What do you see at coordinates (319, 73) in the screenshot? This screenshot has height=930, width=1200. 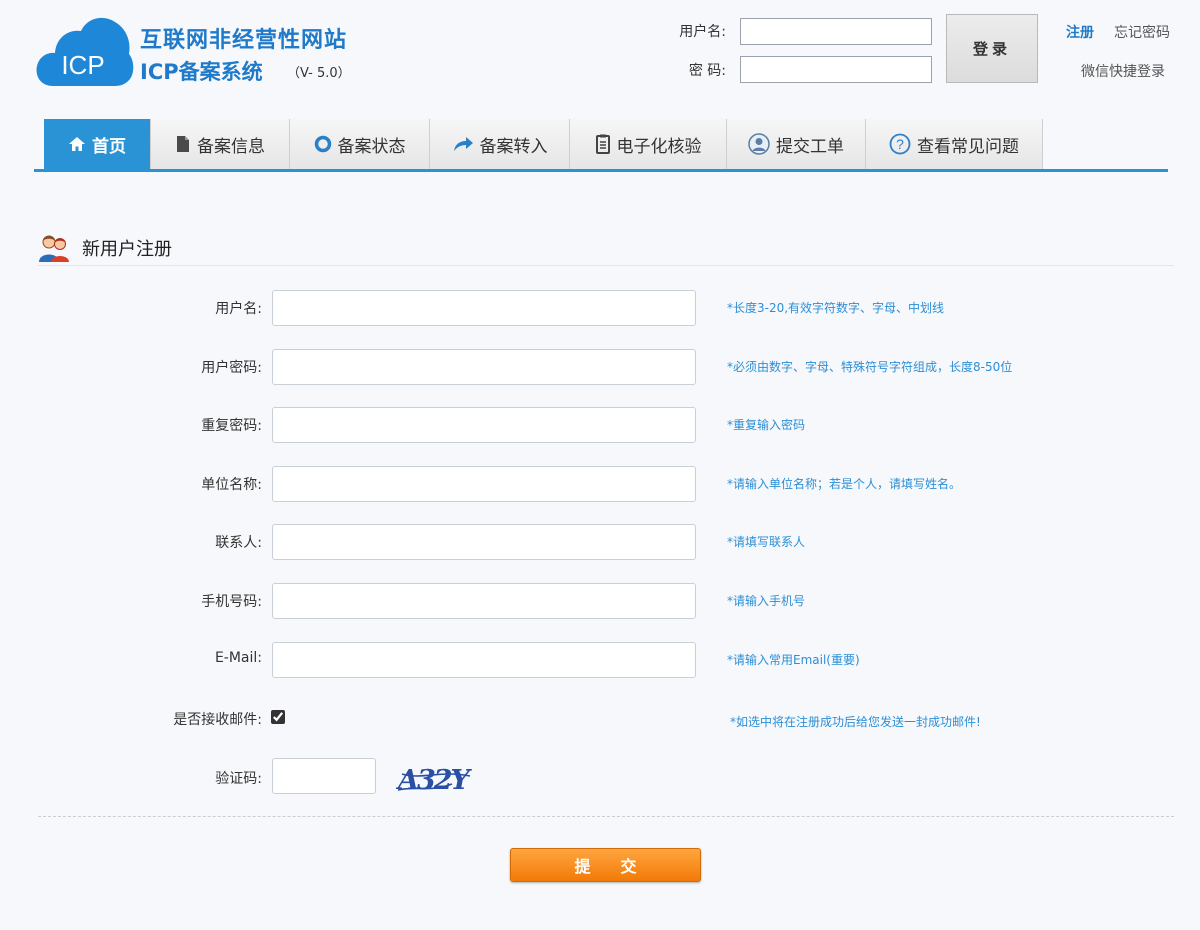 I see `version-label: （V- 5.0）` at bounding box center [319, 73].